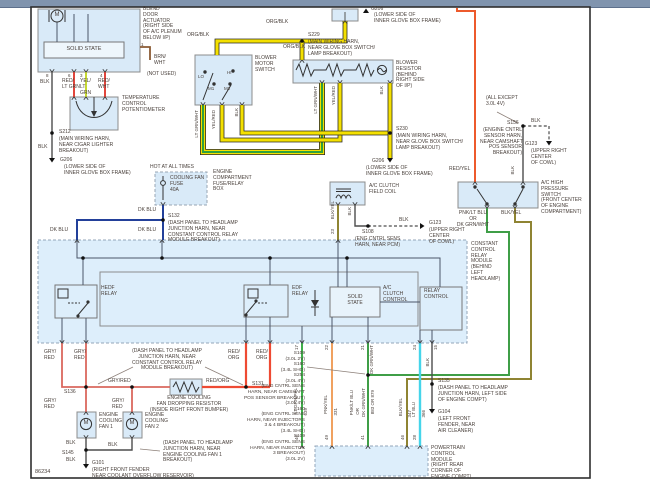 Image resolution: width=650 pixels, height=486 pixels. What do you see at coordinates (163, 188) in the screenshot?
I see `fuse-icon` at bounding box center [163, 188].